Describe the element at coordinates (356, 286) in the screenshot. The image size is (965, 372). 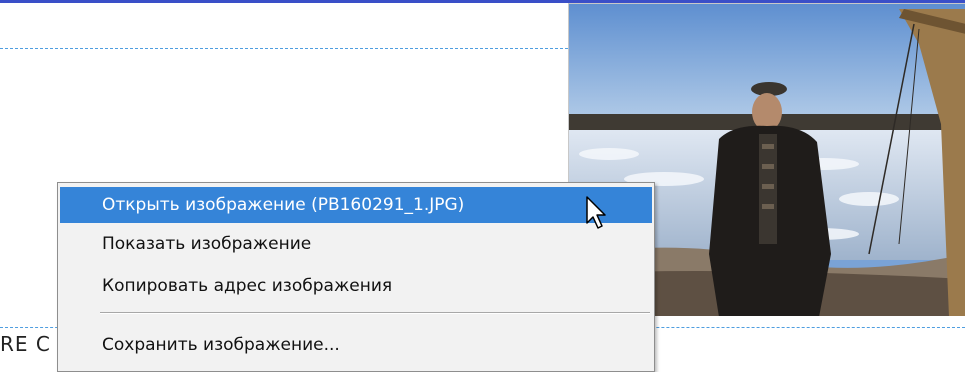
I see `menu-item-copy-image-address: Копировать адрес изображения` at that location.